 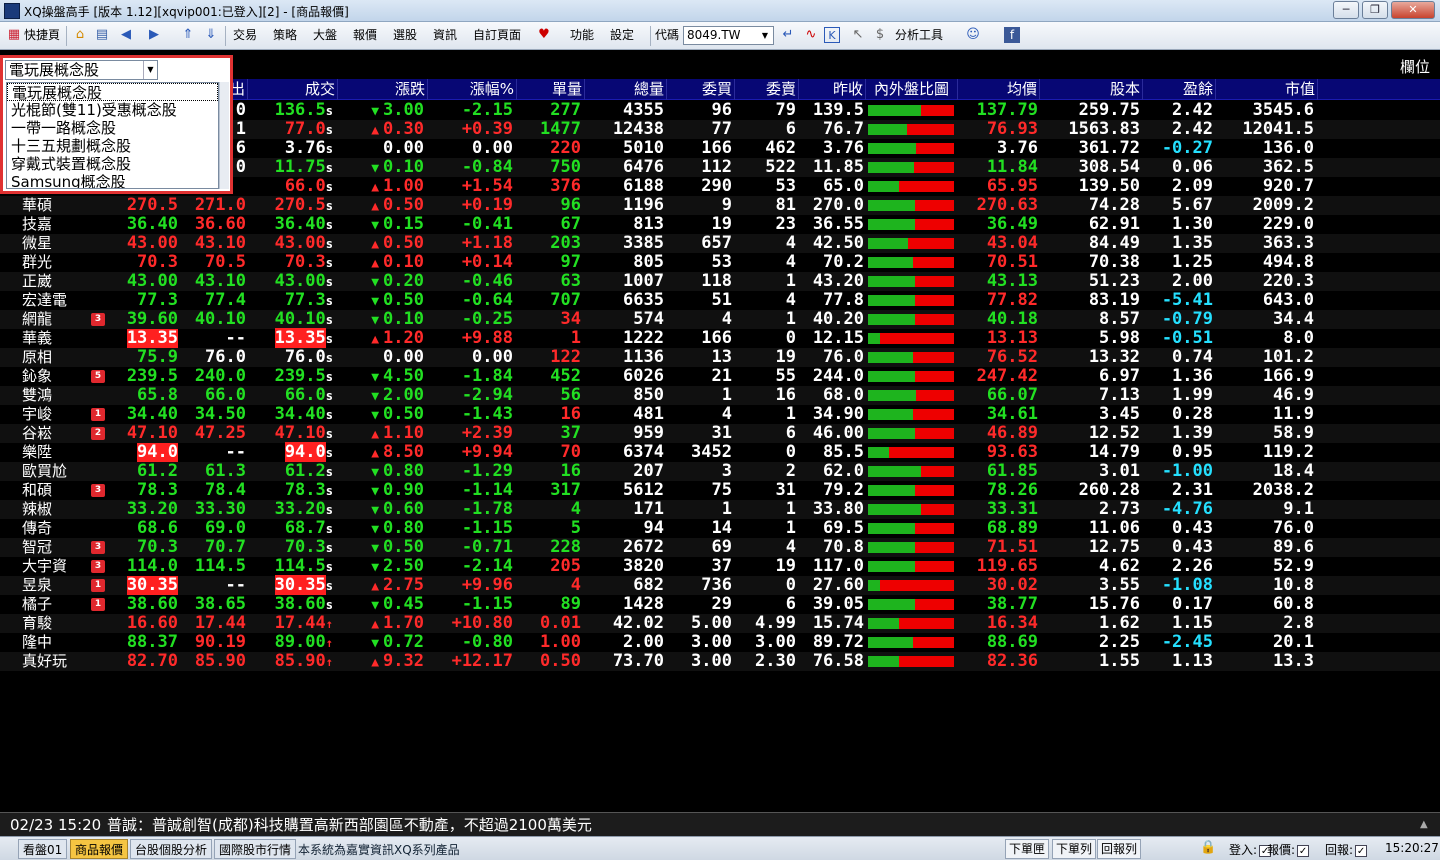 What do you see at coordinates (211, 35) in the screenshot?
I see `scroll-down-icon: ⇓` at bounding box center [211, 35].